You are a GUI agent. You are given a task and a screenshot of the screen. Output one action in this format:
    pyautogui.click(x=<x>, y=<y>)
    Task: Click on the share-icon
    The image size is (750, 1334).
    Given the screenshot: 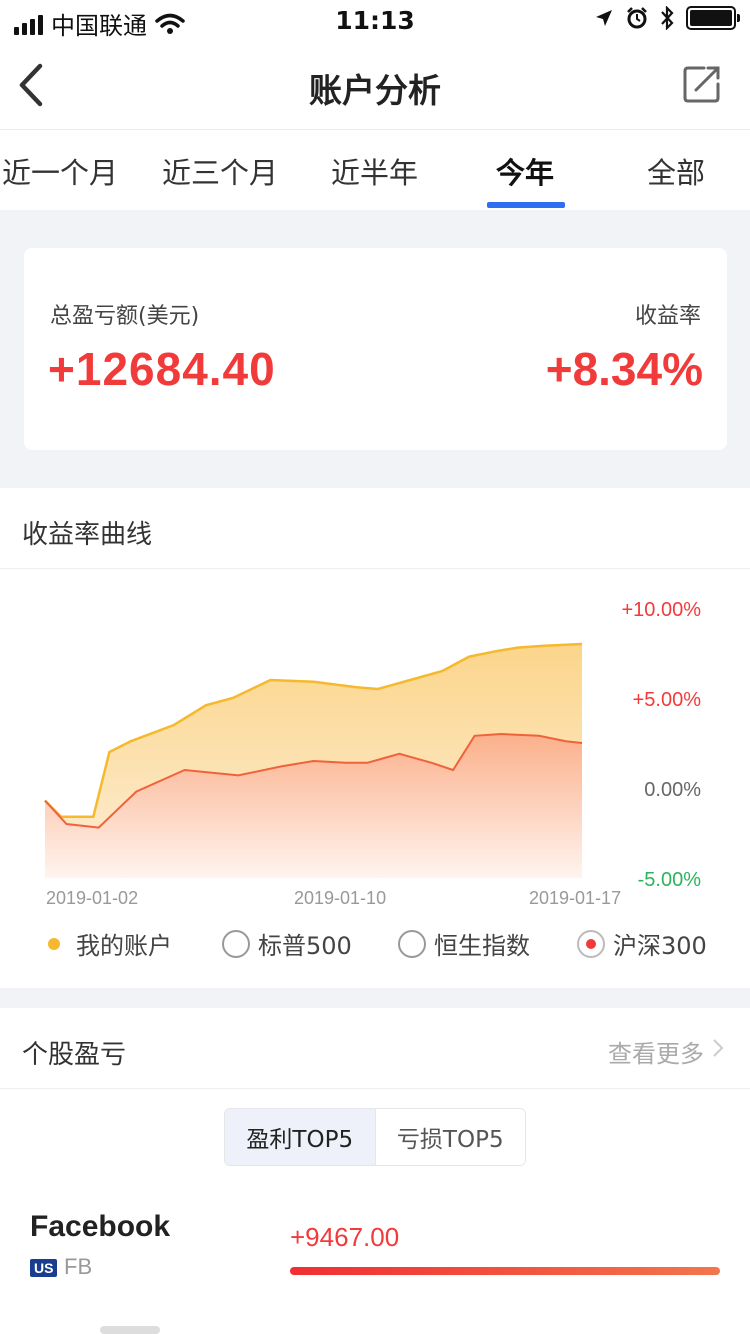 What is the action you would take?
    pyautogui.click(x=702, y=84)
    